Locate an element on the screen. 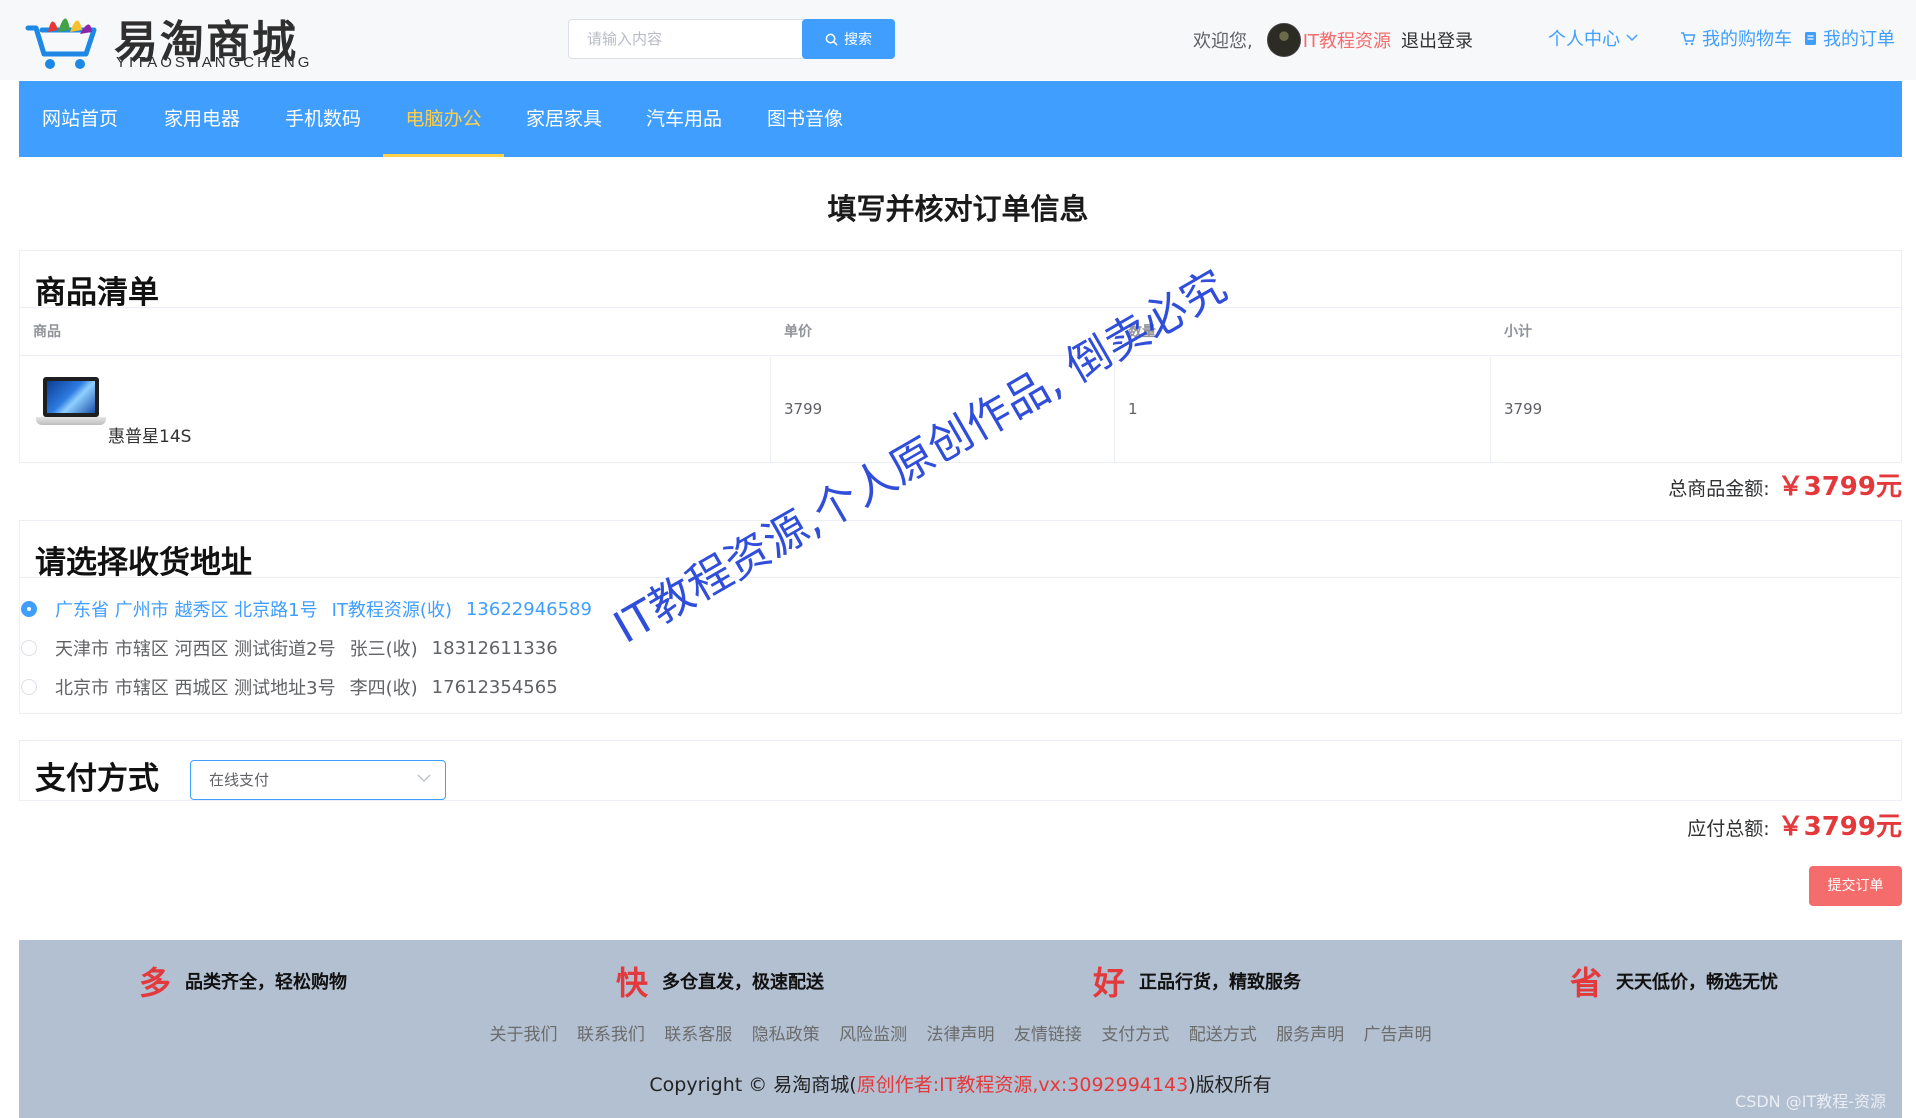 The image size is (1916, 1118). payable-total: 应付总额: ￥3799元 is located at coordinates (1794, 824).